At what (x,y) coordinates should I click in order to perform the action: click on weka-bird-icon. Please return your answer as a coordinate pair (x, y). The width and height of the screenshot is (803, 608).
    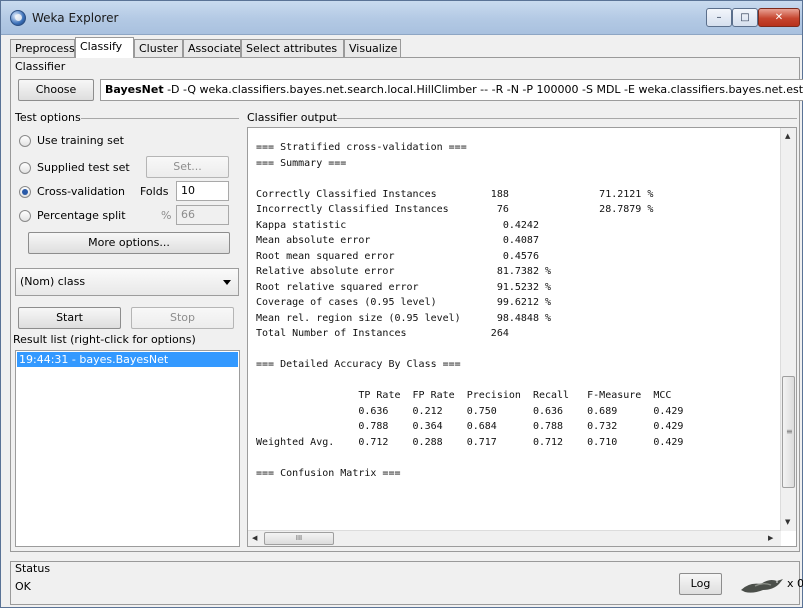
    Looking at the image, I should click on (763, 586).